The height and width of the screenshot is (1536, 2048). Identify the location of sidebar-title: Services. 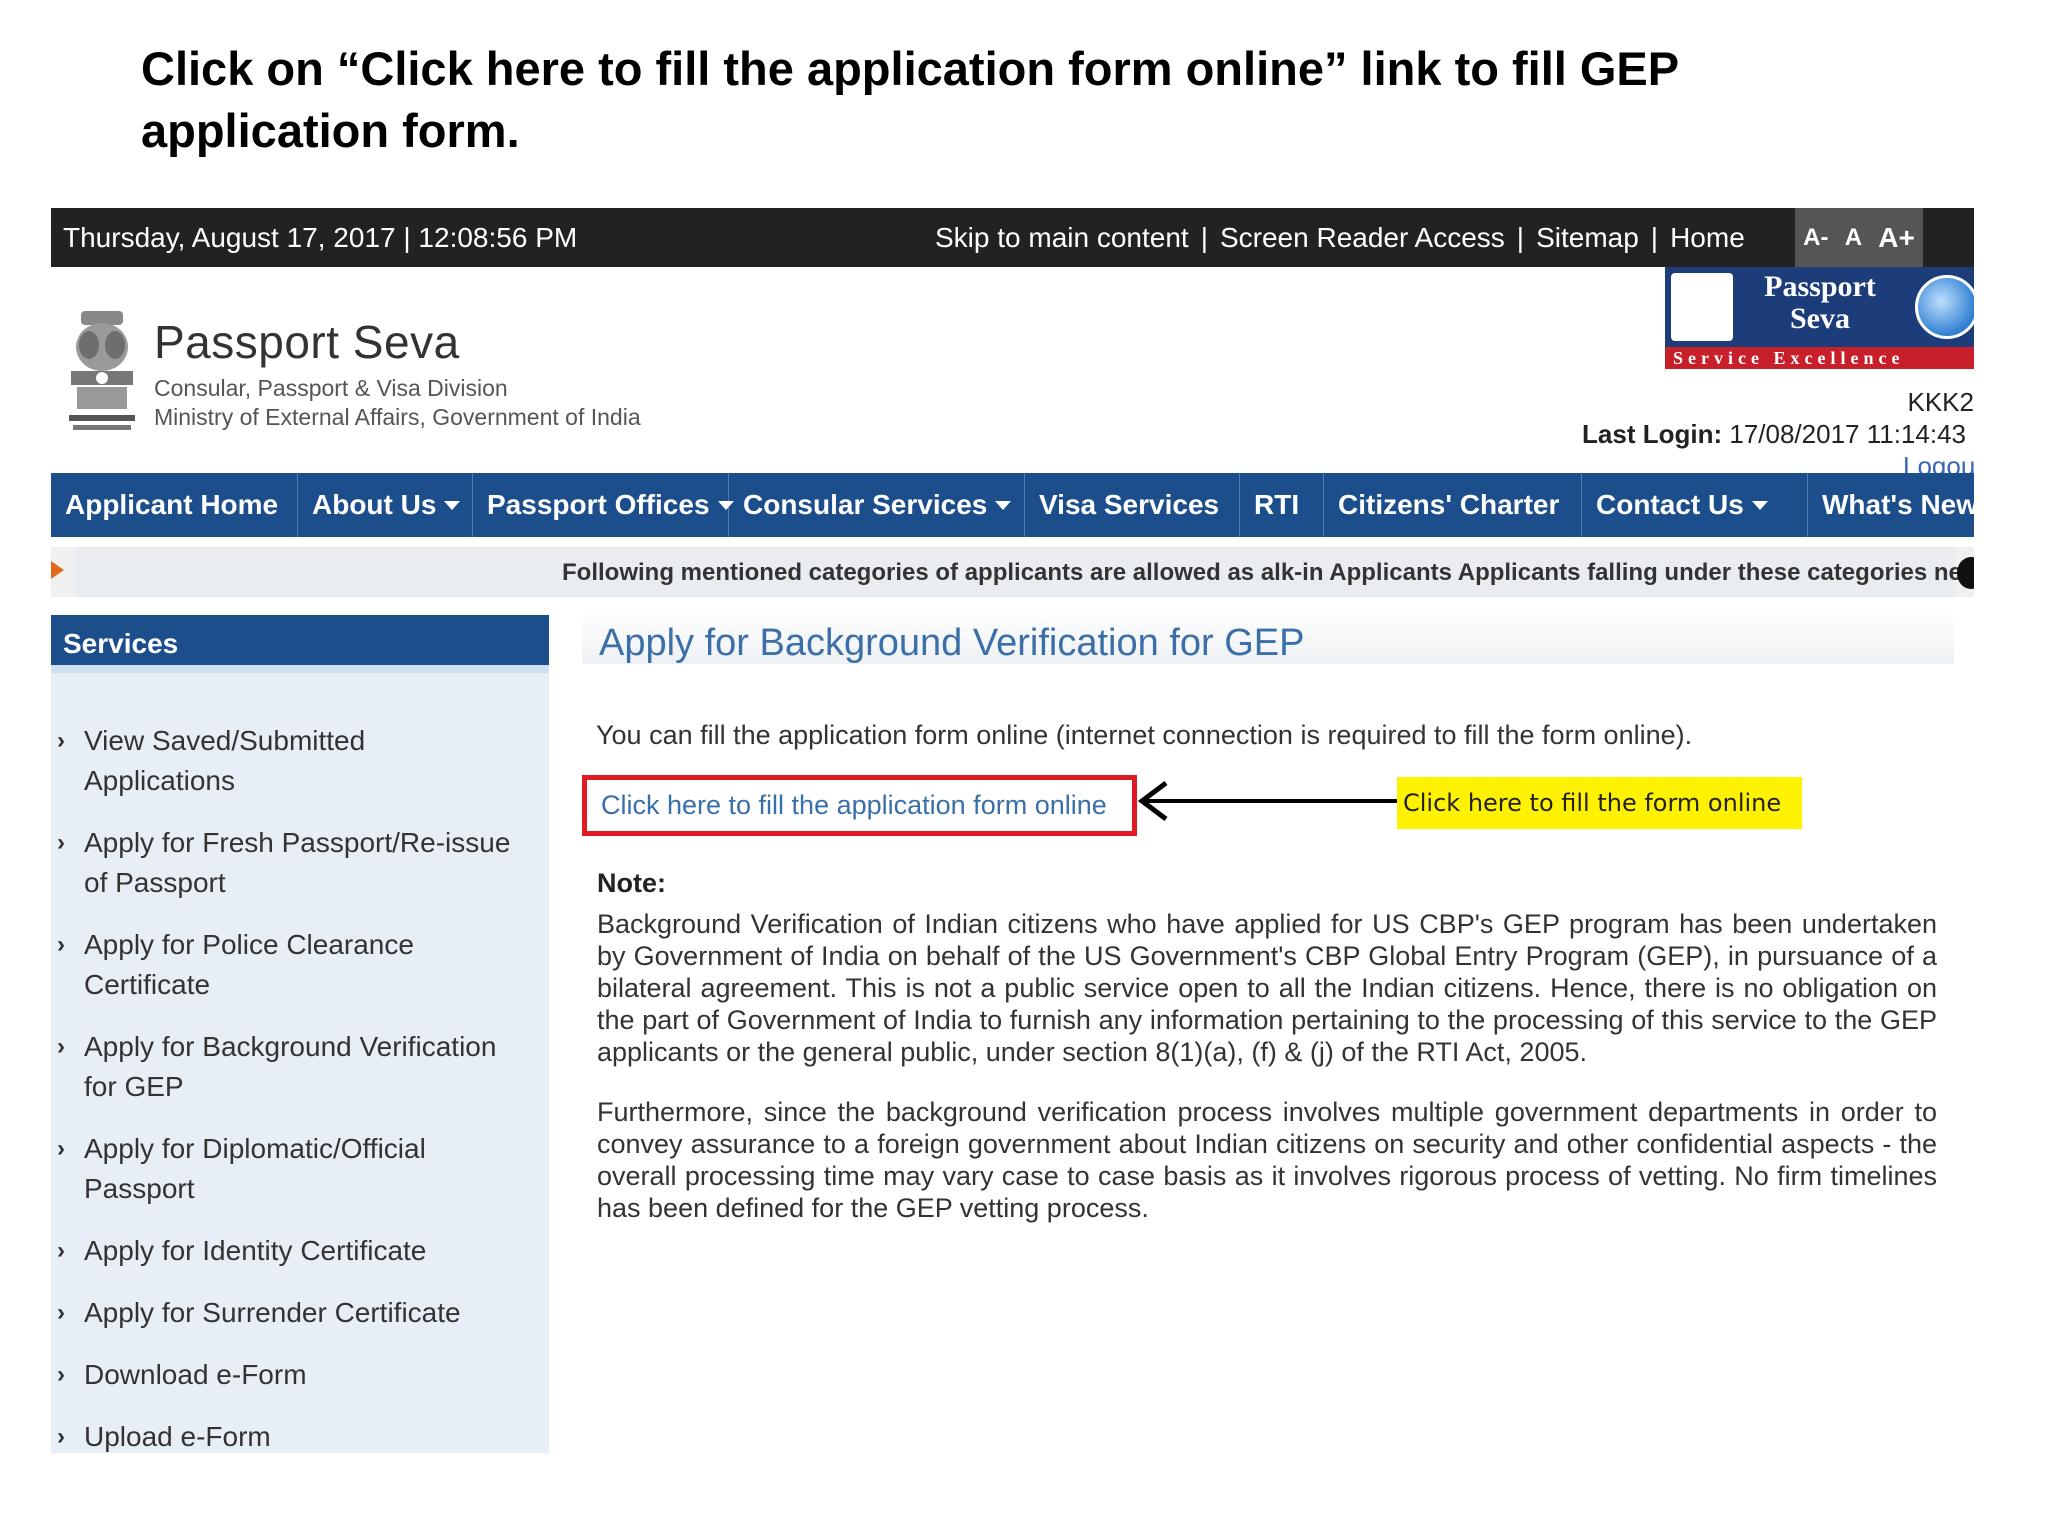
(300, 644).